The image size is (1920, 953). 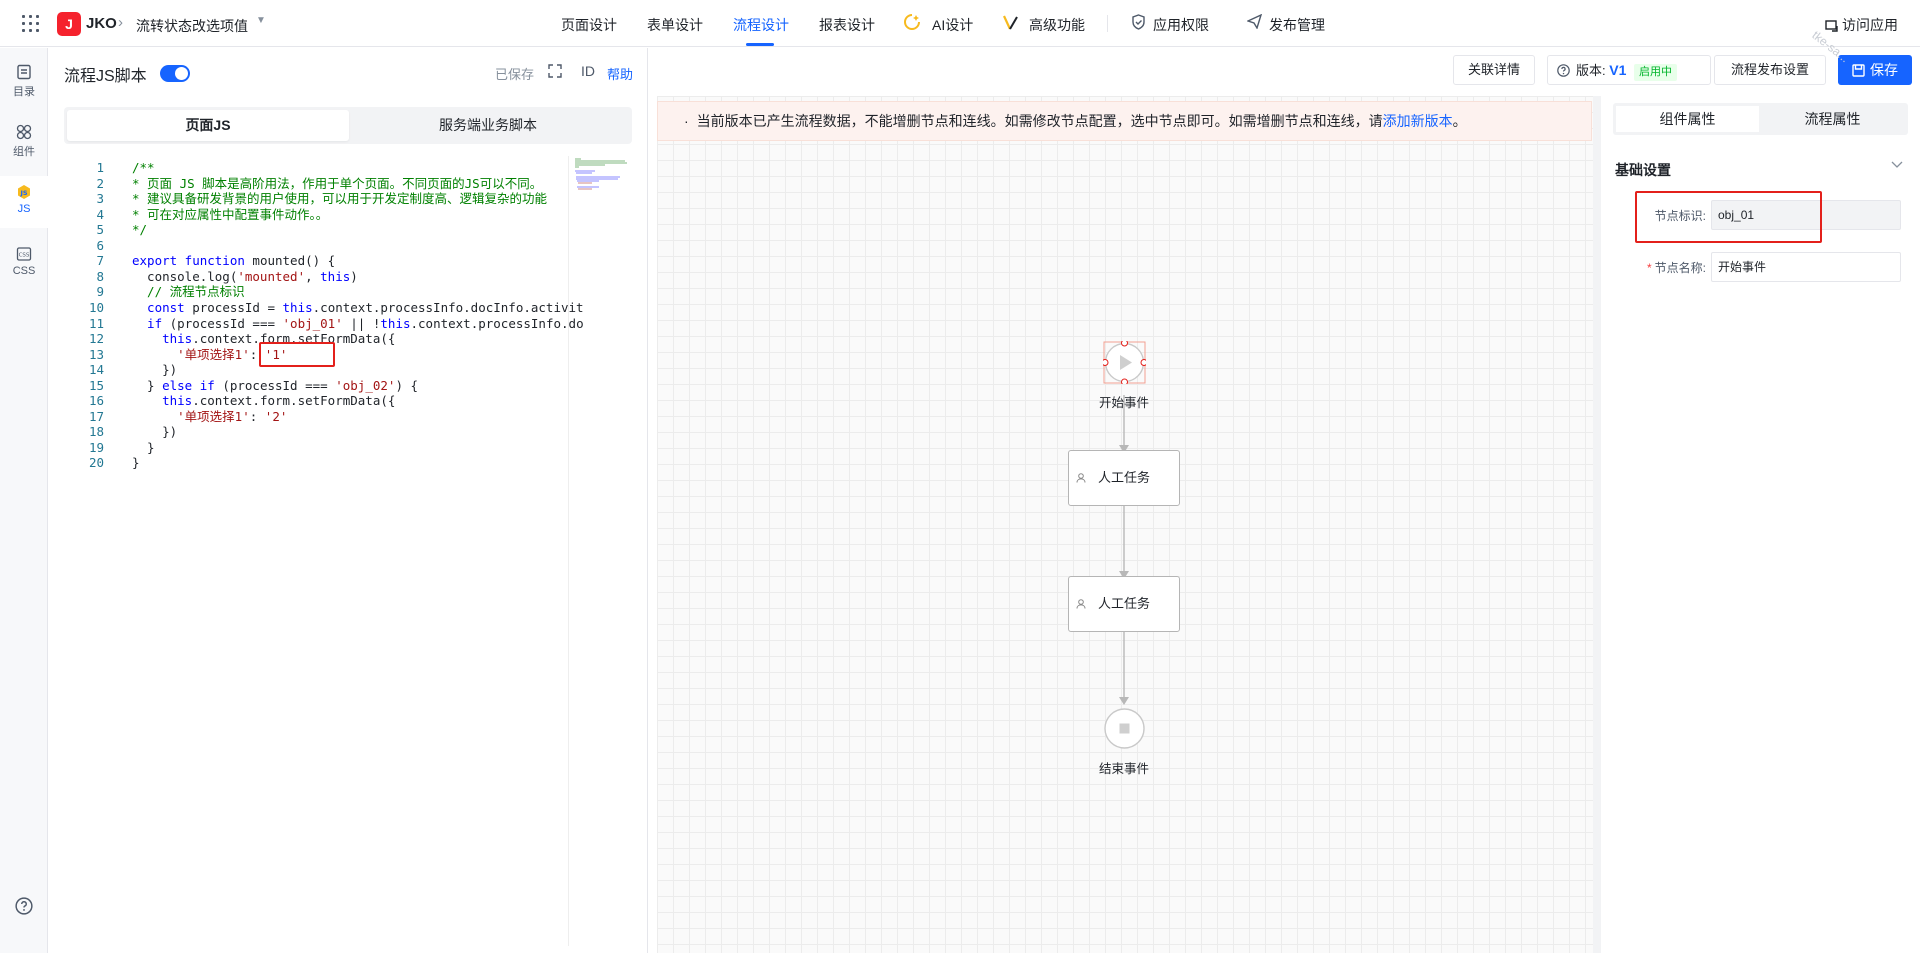 I want to click on nav-app-permission: 应用权限, so click(x=1181, y=25).